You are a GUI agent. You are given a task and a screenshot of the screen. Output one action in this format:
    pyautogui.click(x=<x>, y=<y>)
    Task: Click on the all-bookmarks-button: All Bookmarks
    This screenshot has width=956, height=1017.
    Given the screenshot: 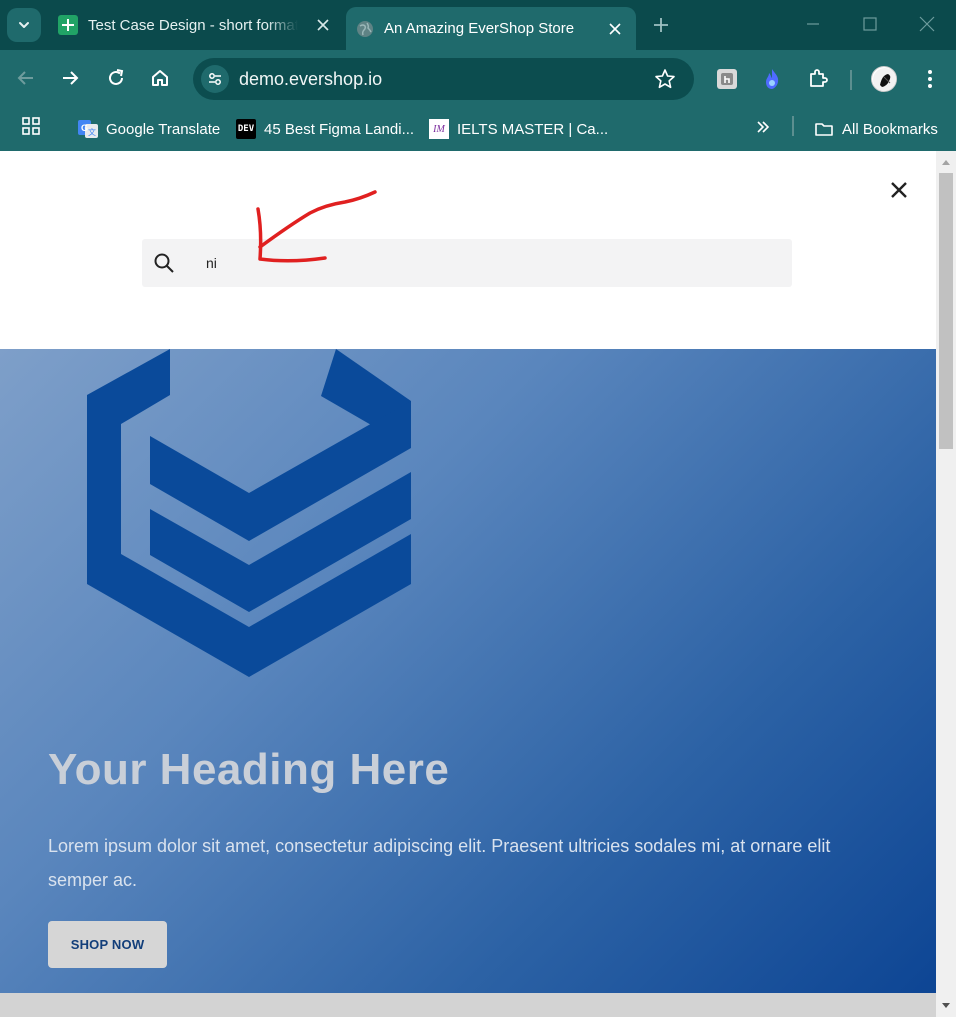 What is the action you would take?
    pyautogui.click(x=876, y=129)
    